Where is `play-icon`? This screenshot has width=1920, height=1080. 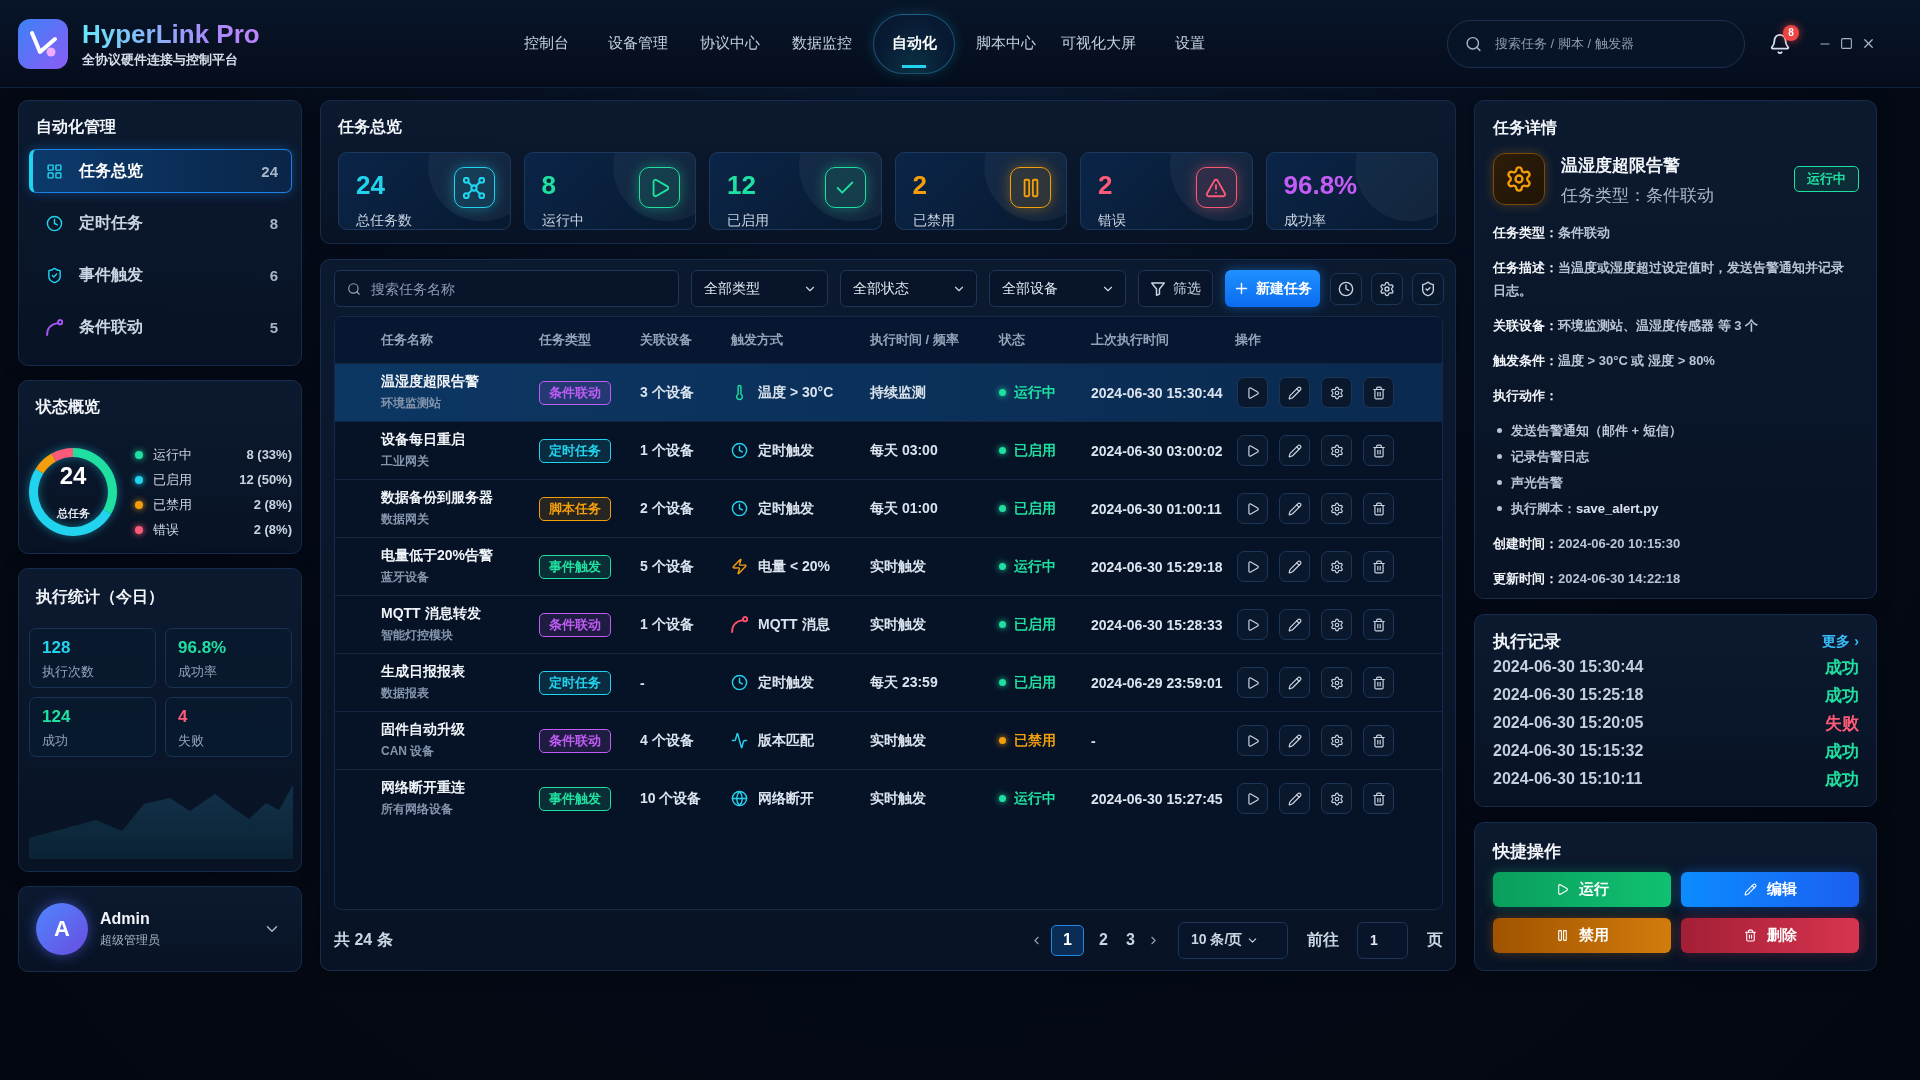 play-icon is located at coordinates (659, 187).